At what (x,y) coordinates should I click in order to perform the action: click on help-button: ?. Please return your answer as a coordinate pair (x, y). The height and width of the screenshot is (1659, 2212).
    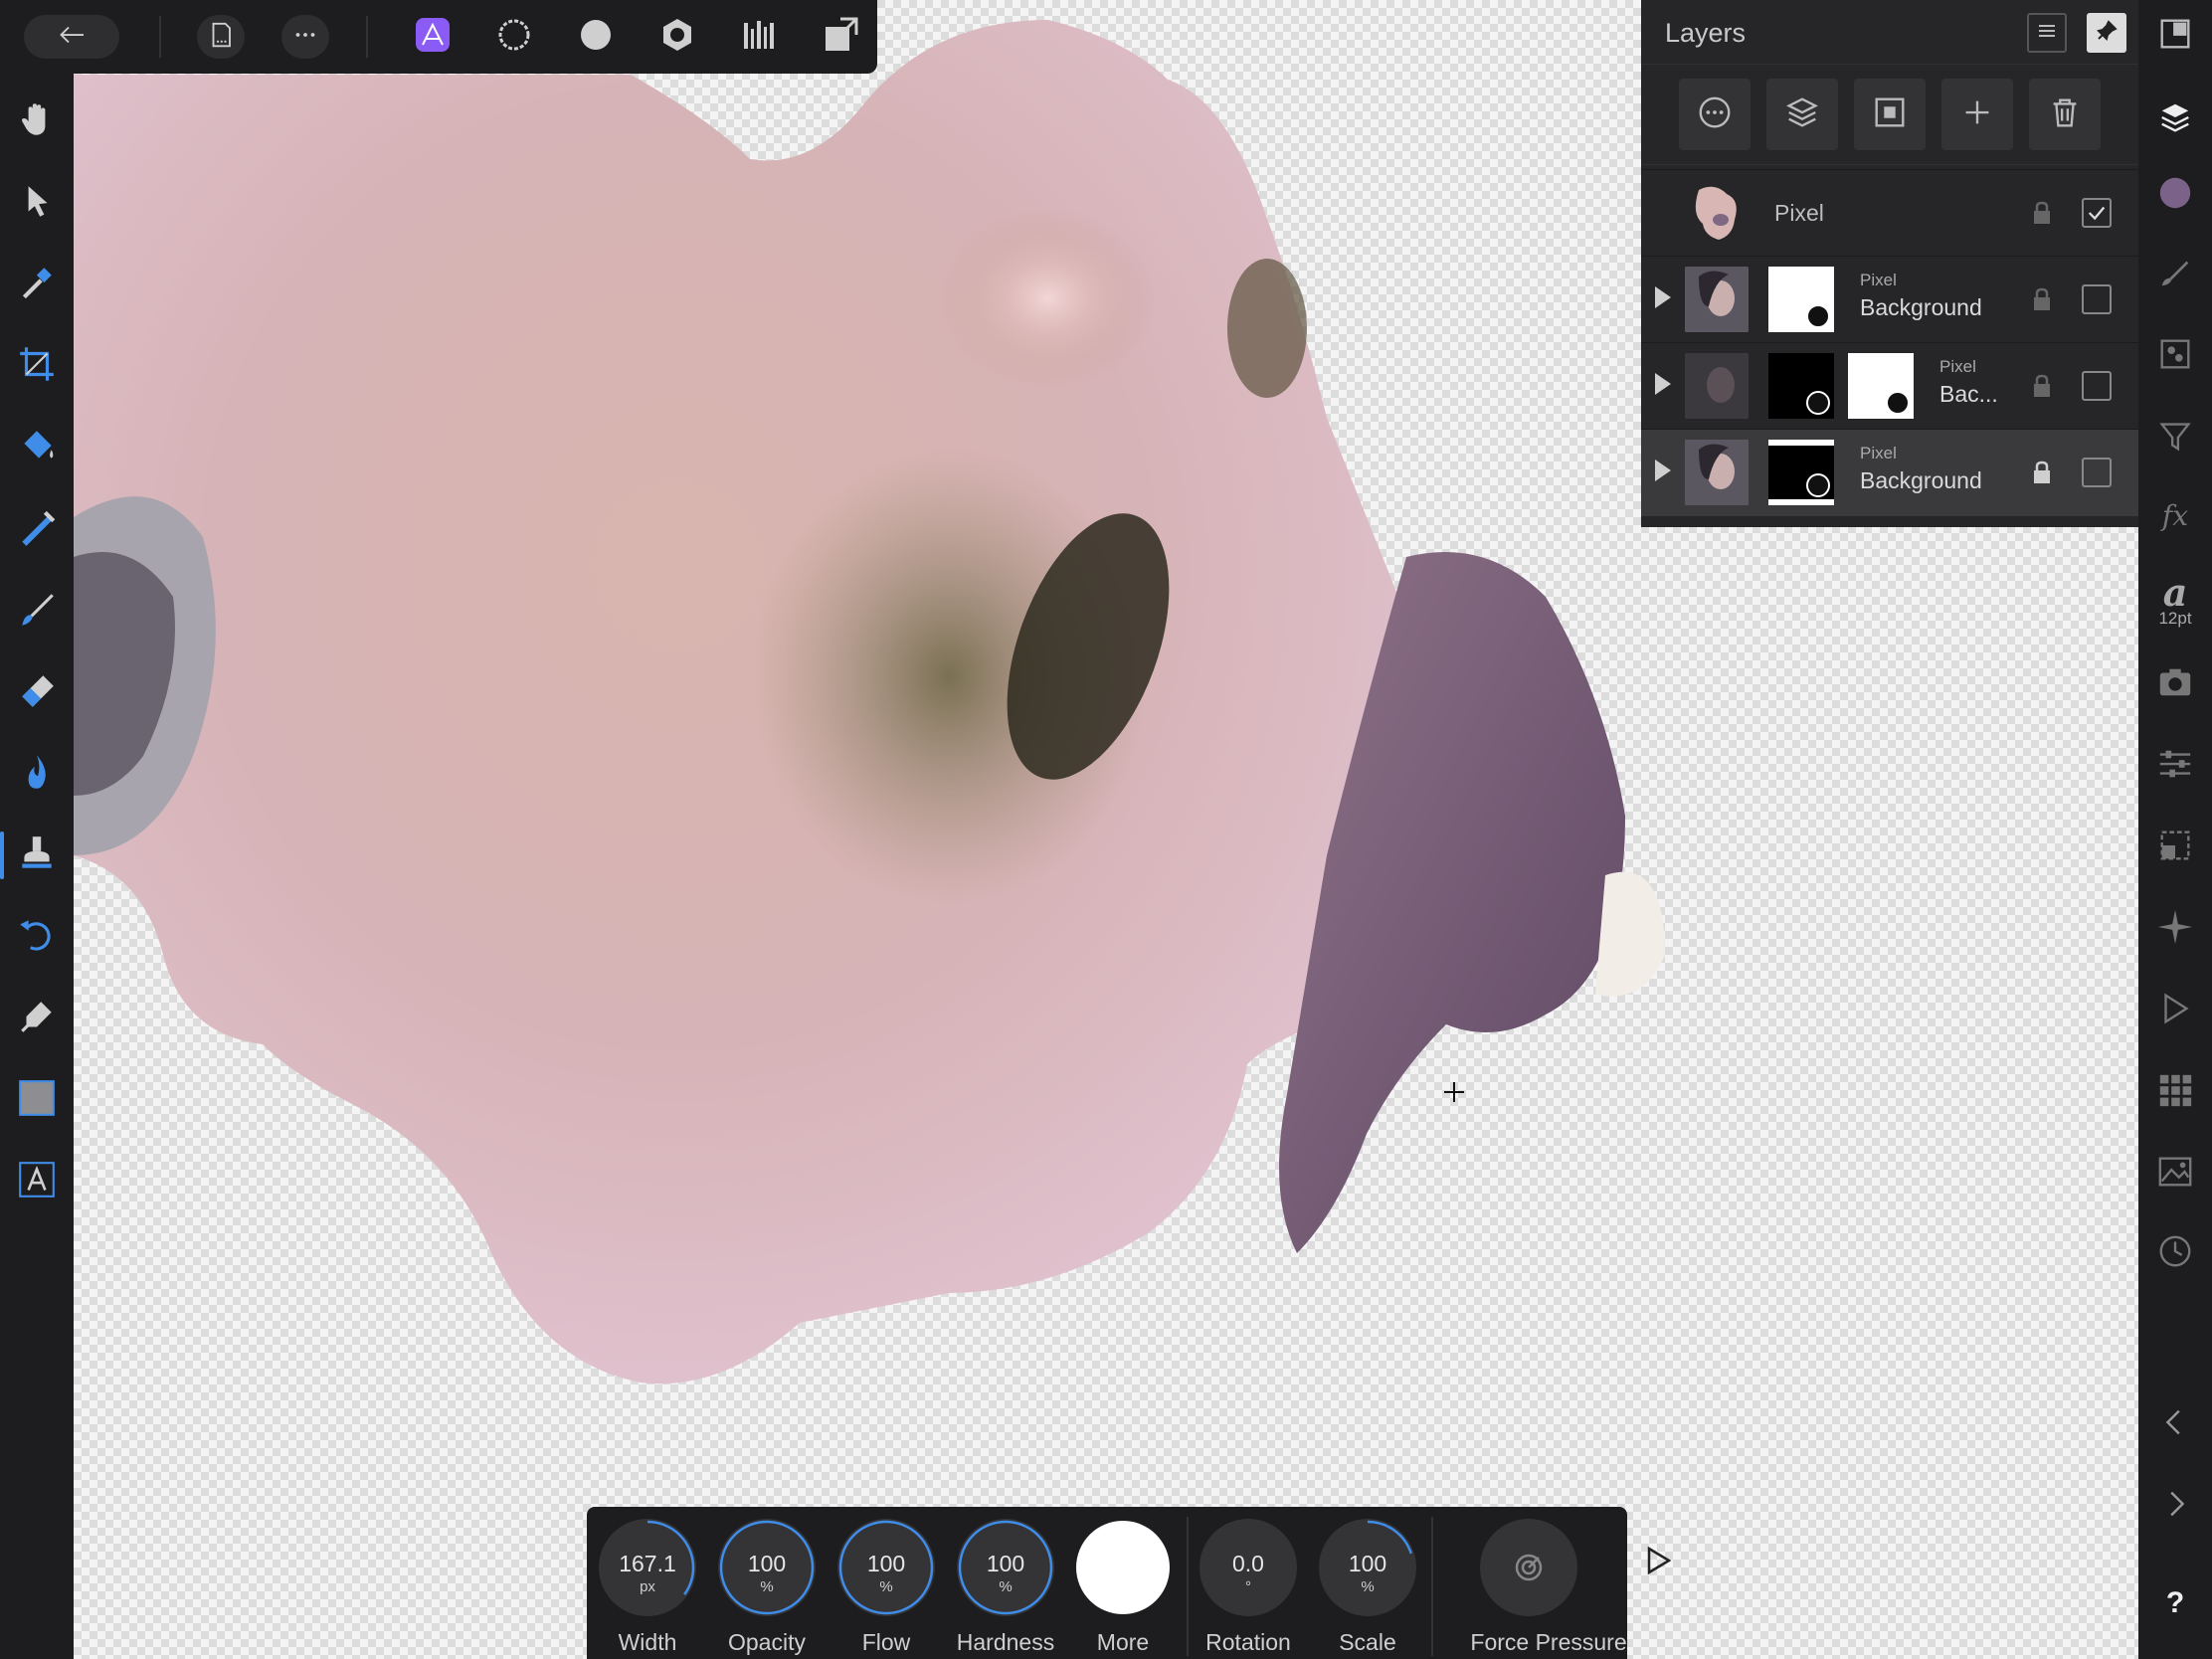
    Looking at the image, I should click on (2175, 1603).